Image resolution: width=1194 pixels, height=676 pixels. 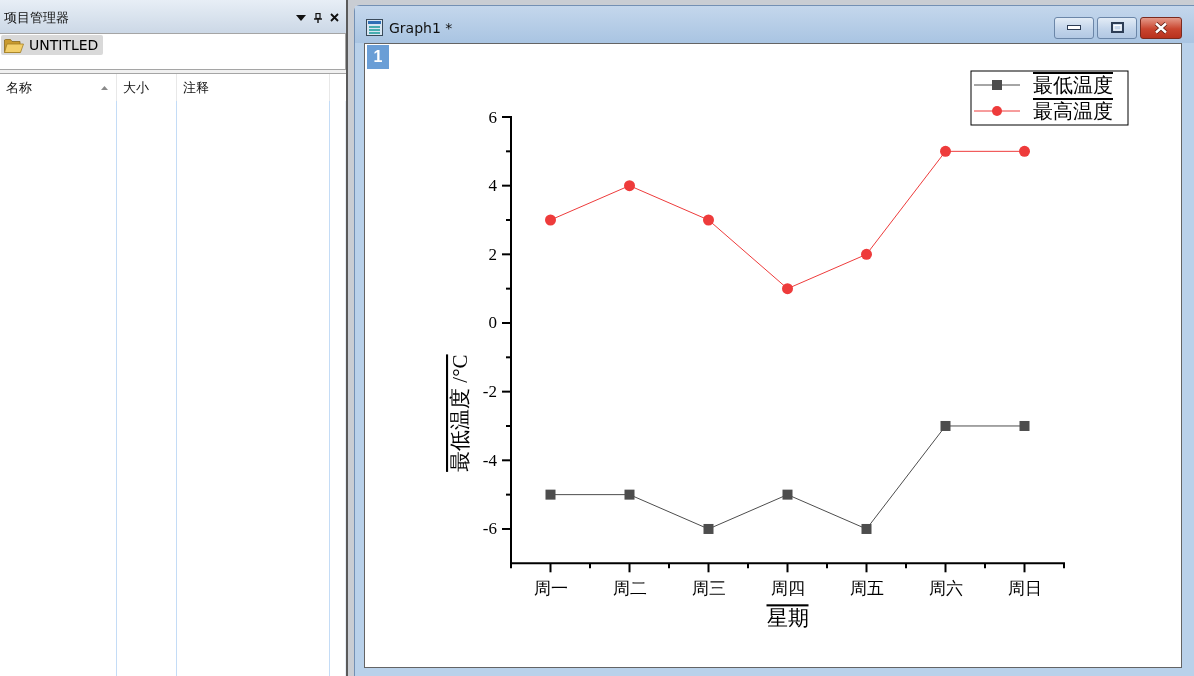 What do you see at coordinates (1073, 111) in the screenshot?
I see `legend-label: 最高温度` at bounding box center [1073, 111].